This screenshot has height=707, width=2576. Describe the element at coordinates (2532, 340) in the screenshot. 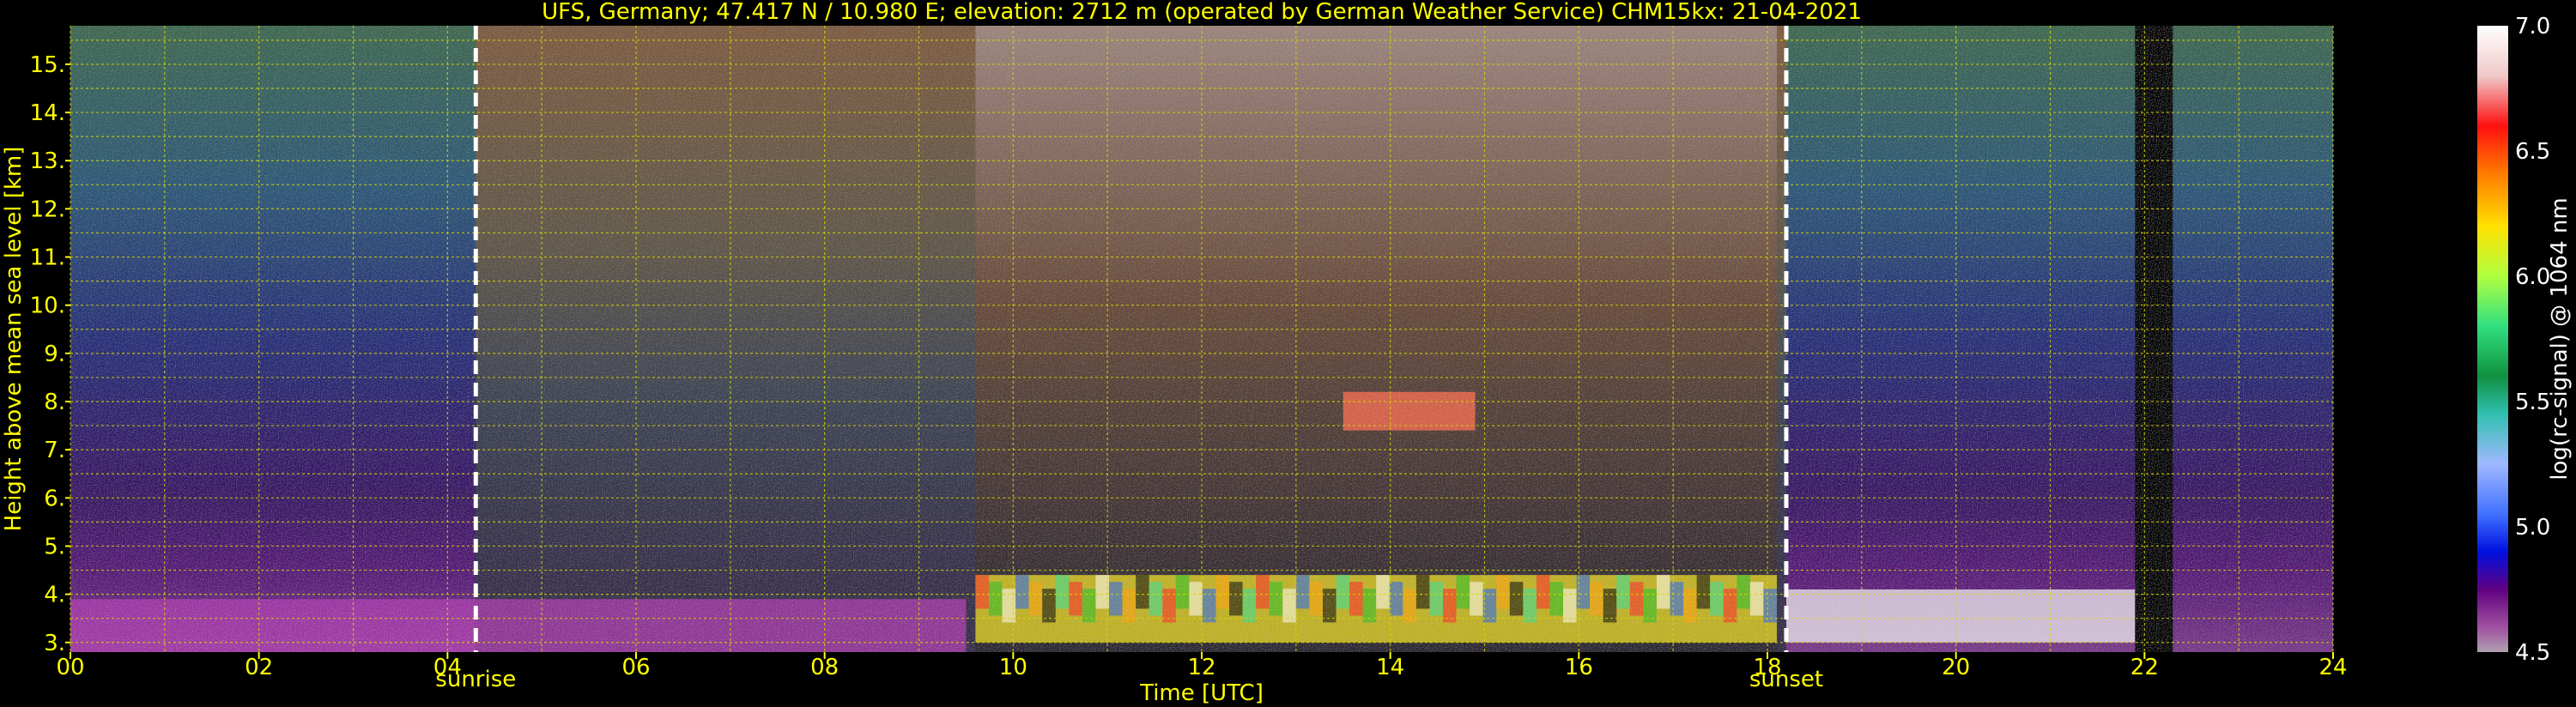

I see `colorbar-ticks: 7.0 6.5 6.0 5.5 5.0 4.5` at that location.